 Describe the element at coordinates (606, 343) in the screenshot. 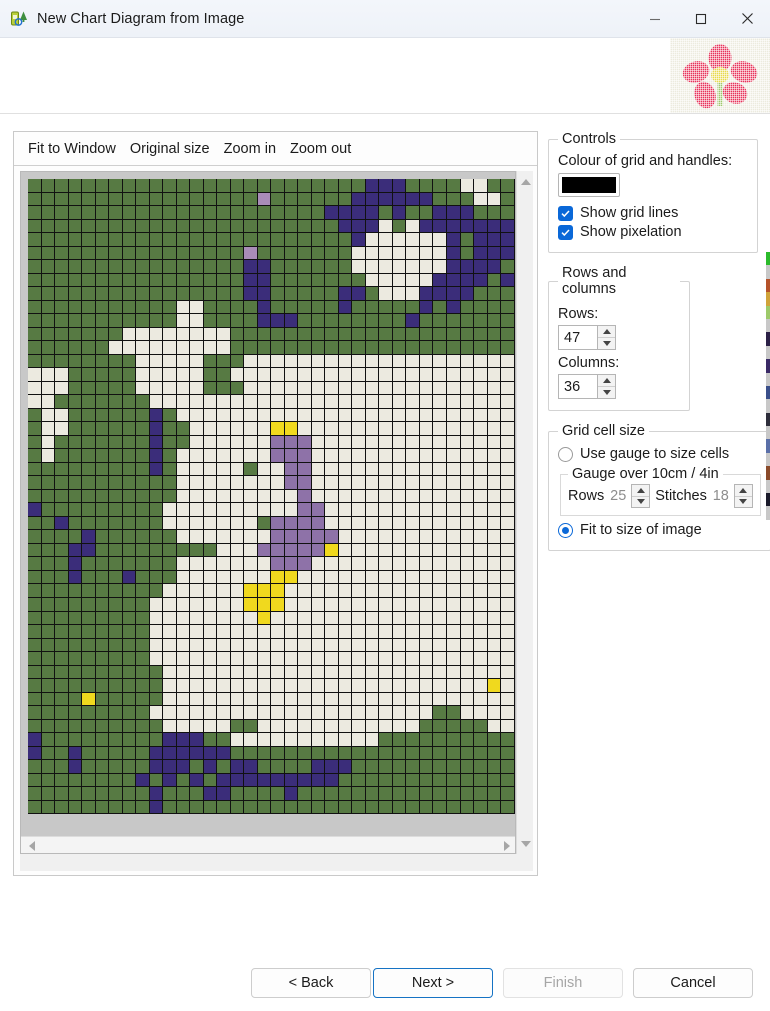

I see `rows-decrement-icon` at that location.